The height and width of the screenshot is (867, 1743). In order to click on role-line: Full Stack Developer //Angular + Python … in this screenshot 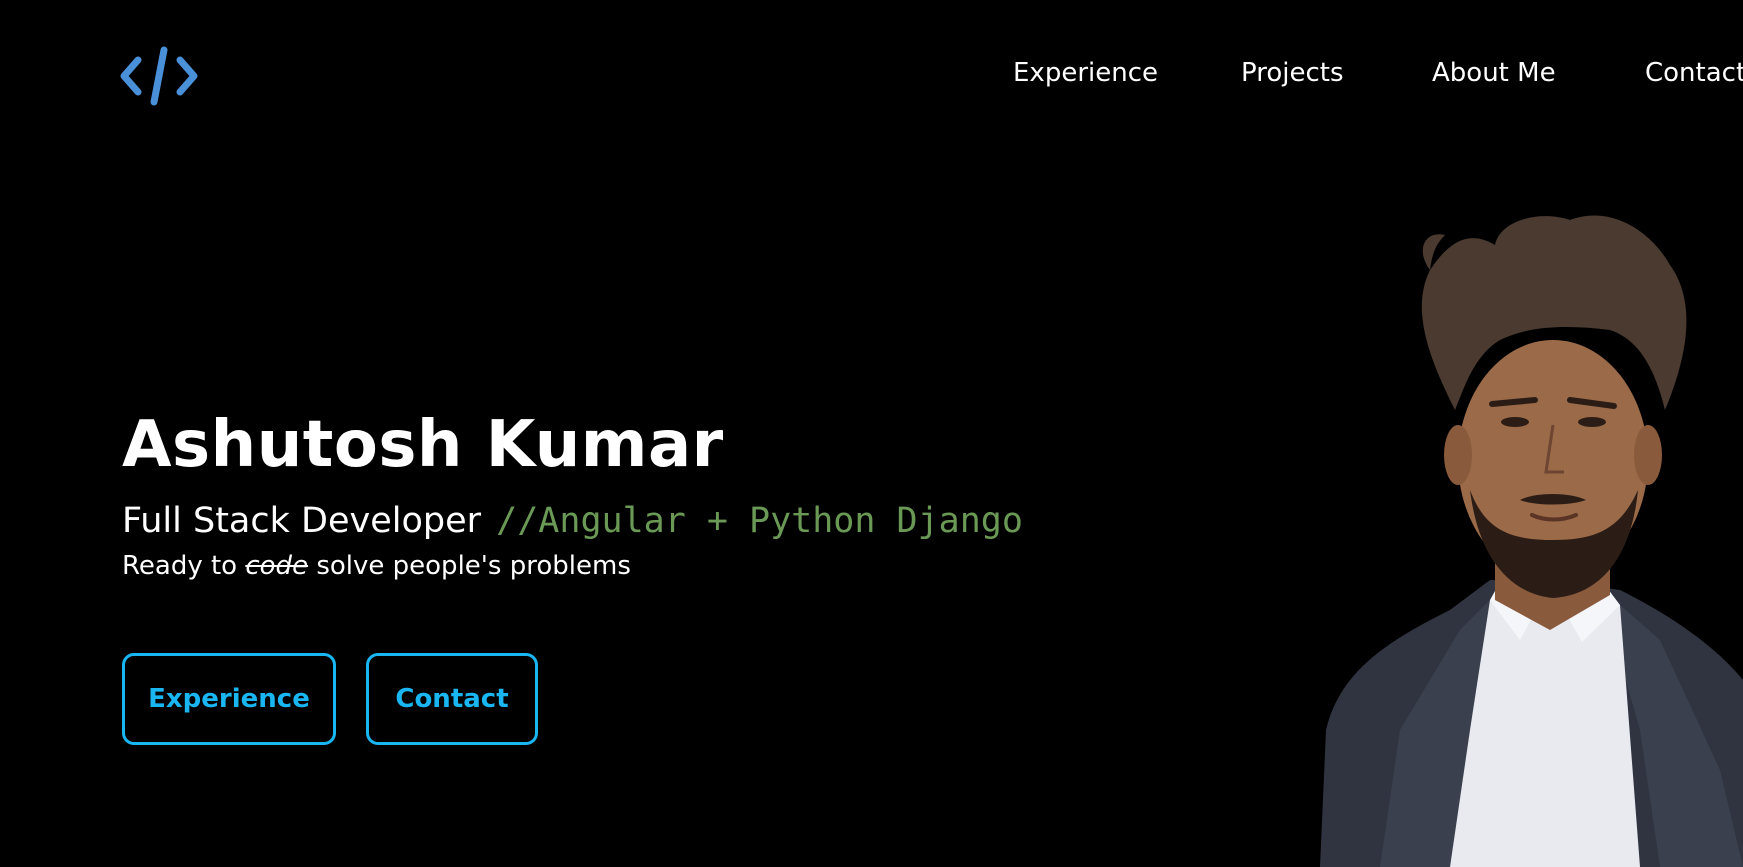, I will do `click(672, 521)`.